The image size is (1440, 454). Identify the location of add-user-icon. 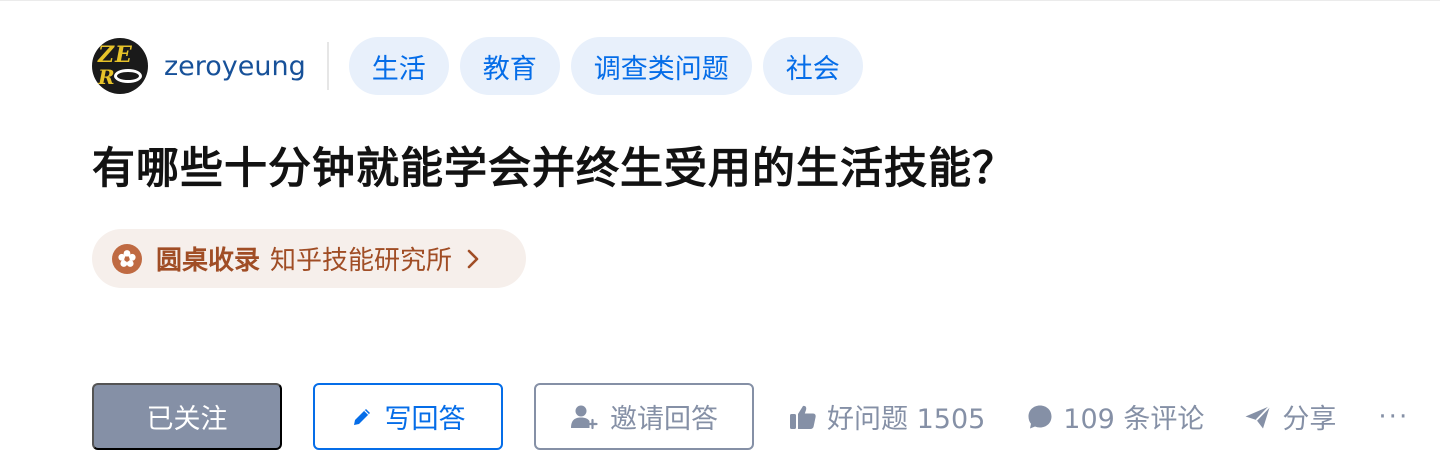
(584, 417).